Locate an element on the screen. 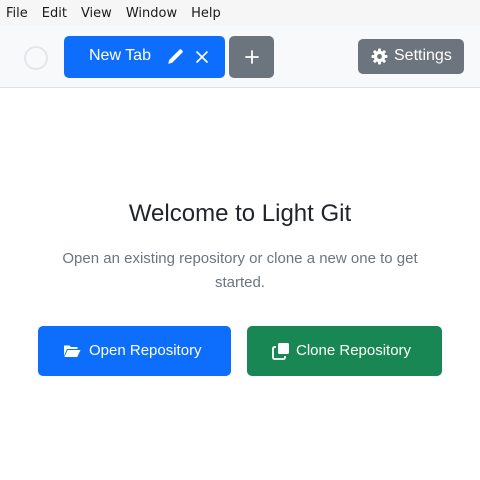 Image resolution: width=480 pixels, height=480 pixels. menu-window: Window is located at coordinates (151, 13).